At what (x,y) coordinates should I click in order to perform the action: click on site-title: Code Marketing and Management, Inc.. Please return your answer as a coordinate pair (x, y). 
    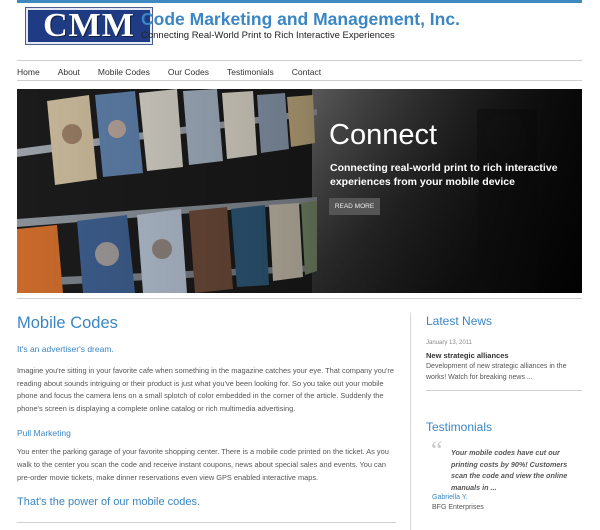
    Looking at the image, I should click on (300, 19).